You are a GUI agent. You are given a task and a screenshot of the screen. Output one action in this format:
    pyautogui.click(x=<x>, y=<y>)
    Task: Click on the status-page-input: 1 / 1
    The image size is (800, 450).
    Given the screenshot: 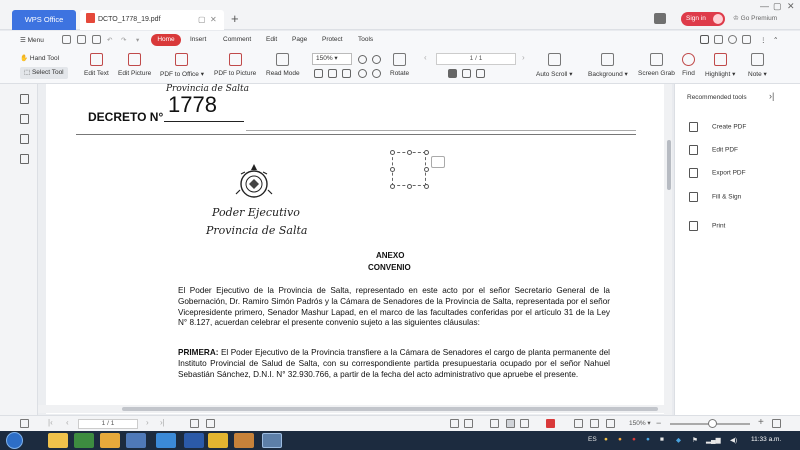 What is the action you would take?
    pyautogui.click(x=108, y=424)
    